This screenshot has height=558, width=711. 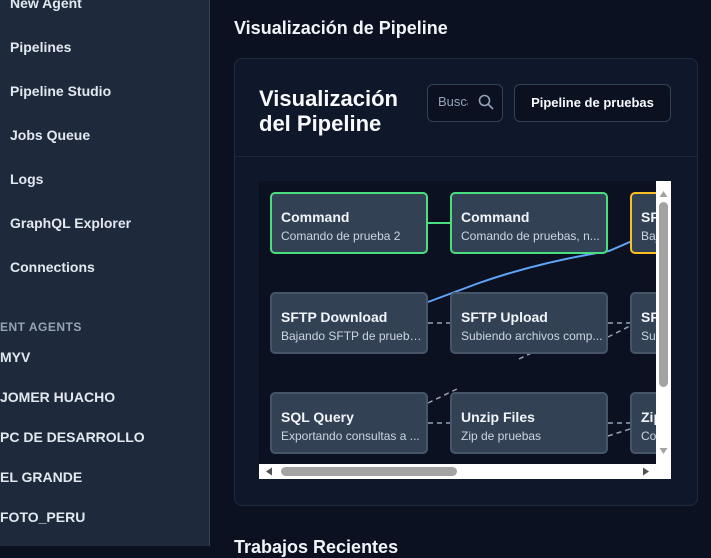 What do you see at coordinates (317, 417) in the screenshot?
I see `node-title: SQL Query` at bounding box center [317, 417].